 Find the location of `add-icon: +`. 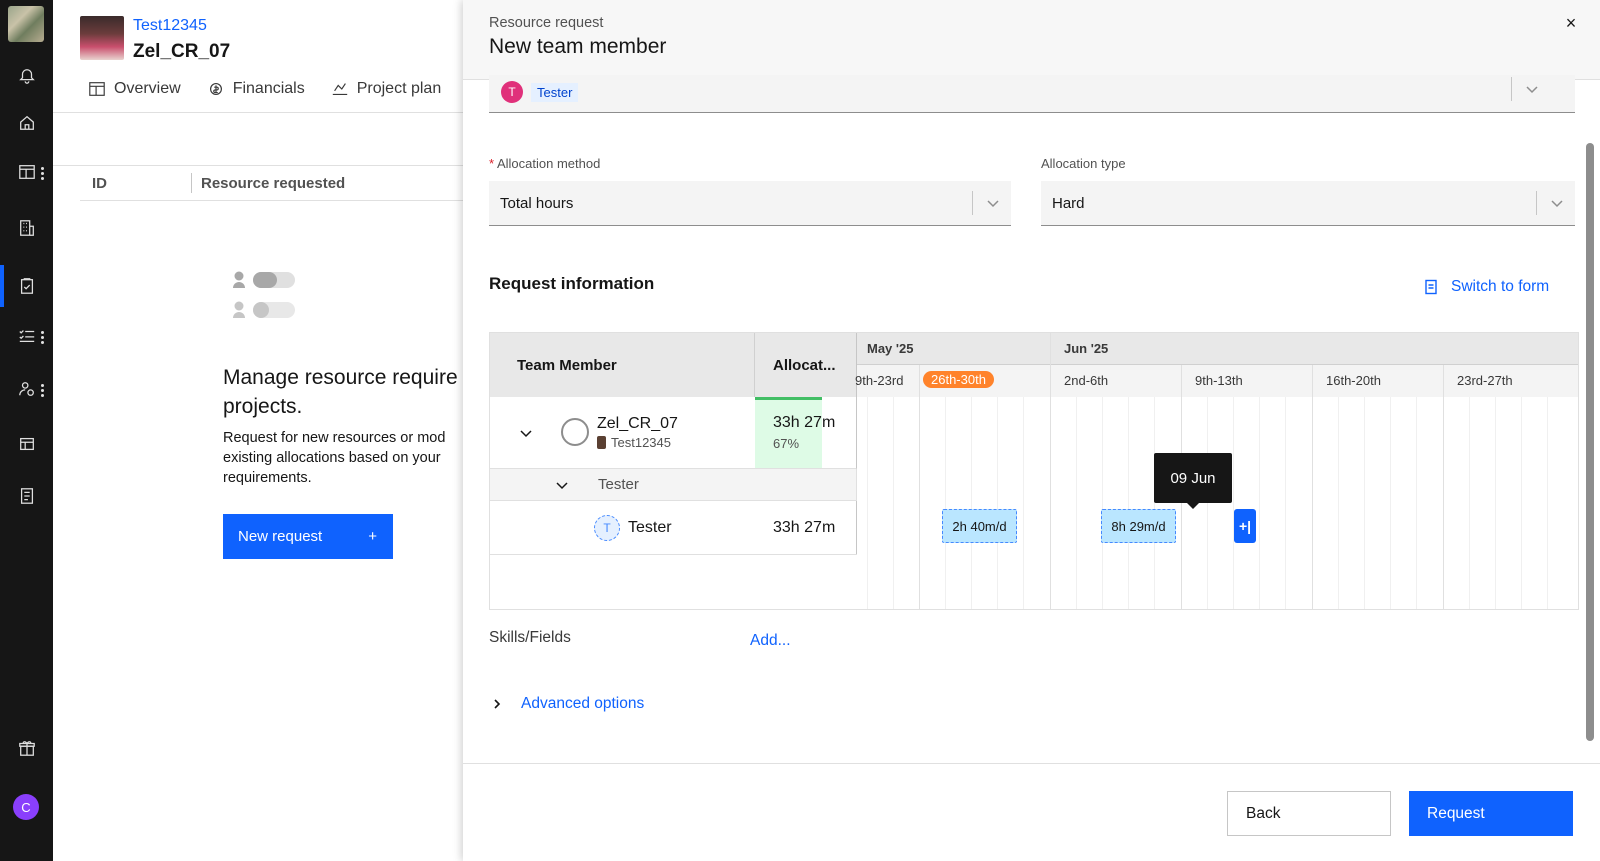

add-icon: + is located at coordinates (372, 536).